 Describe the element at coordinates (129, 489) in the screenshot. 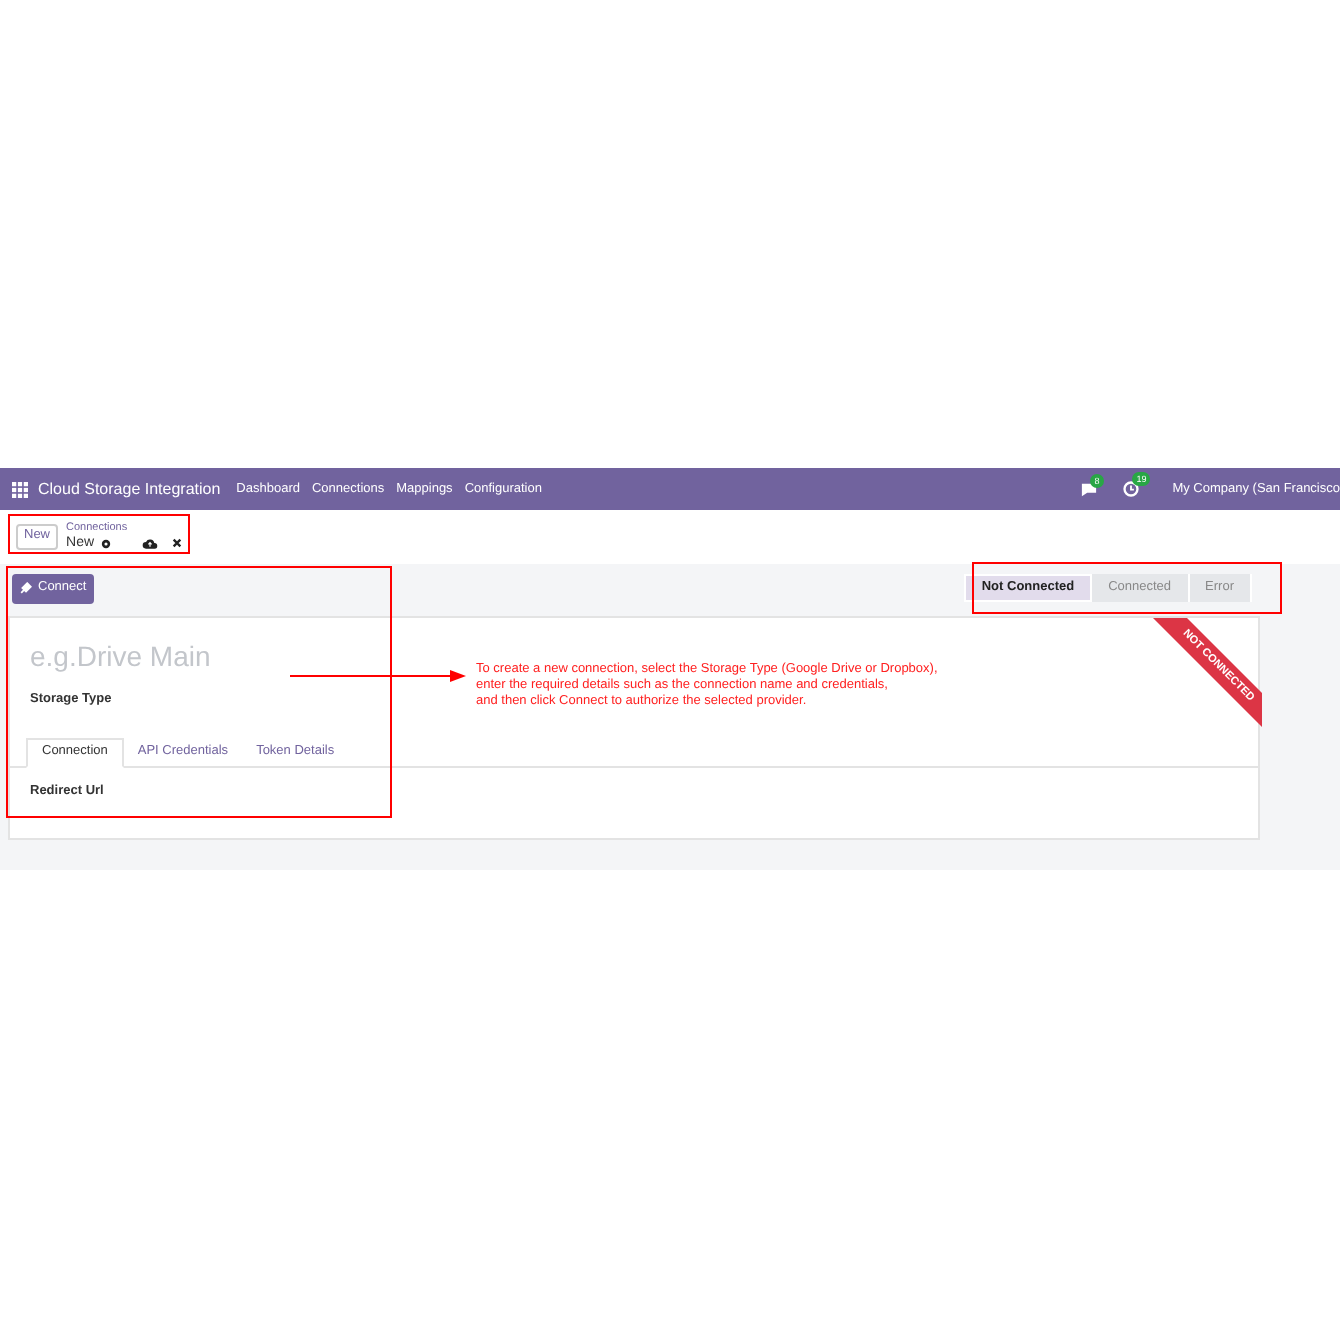

I see `app-title: Cloud Storage Integration` at that location.